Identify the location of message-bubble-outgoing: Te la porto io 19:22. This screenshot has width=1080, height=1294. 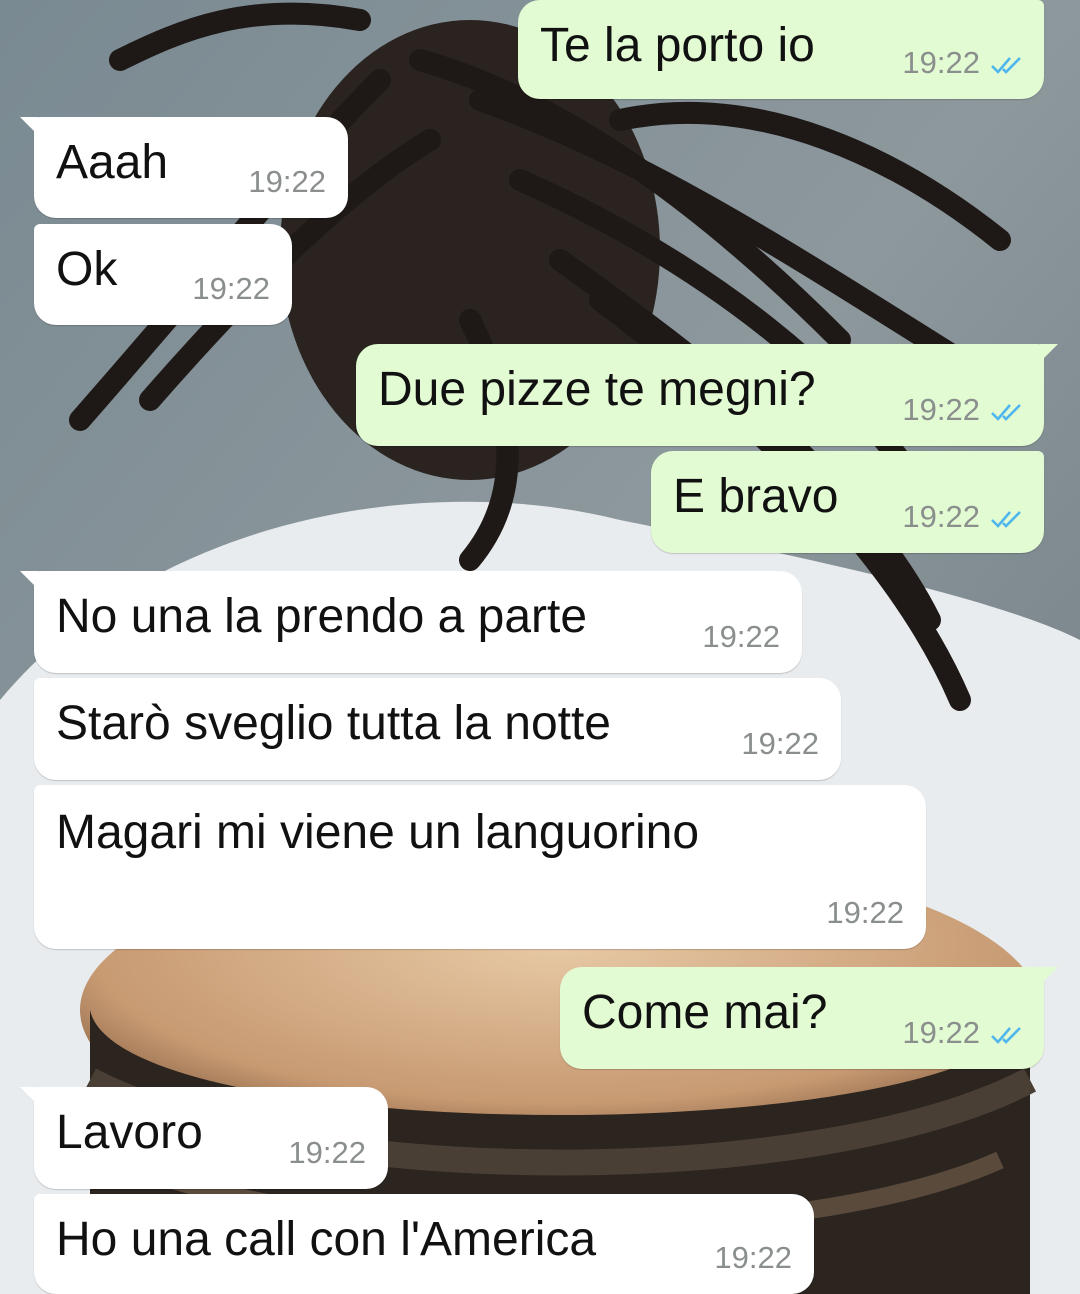
(781, 49).